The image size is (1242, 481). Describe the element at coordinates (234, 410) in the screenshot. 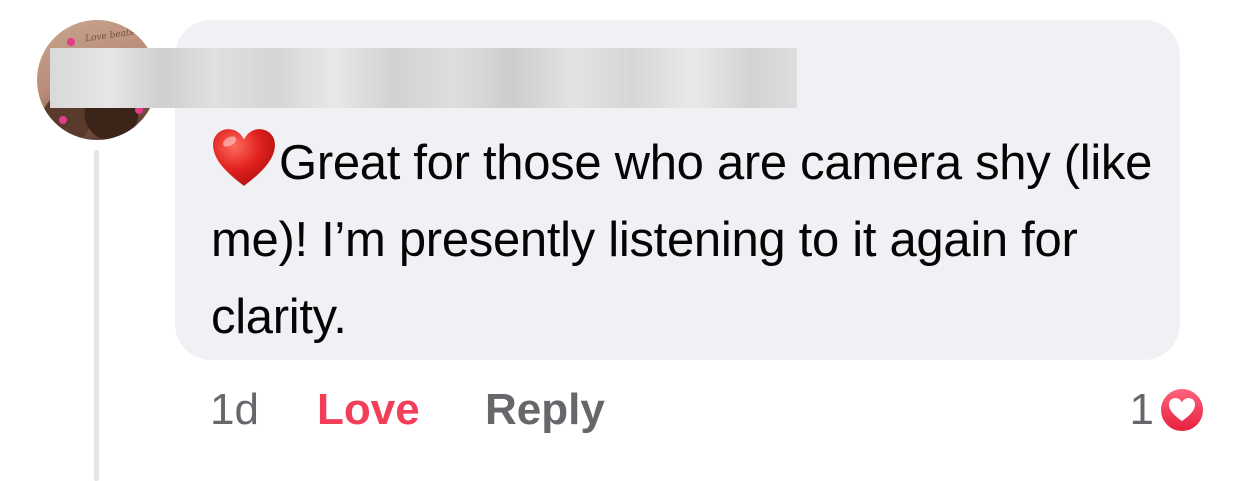

I see `timestamp: 1d` at that location.